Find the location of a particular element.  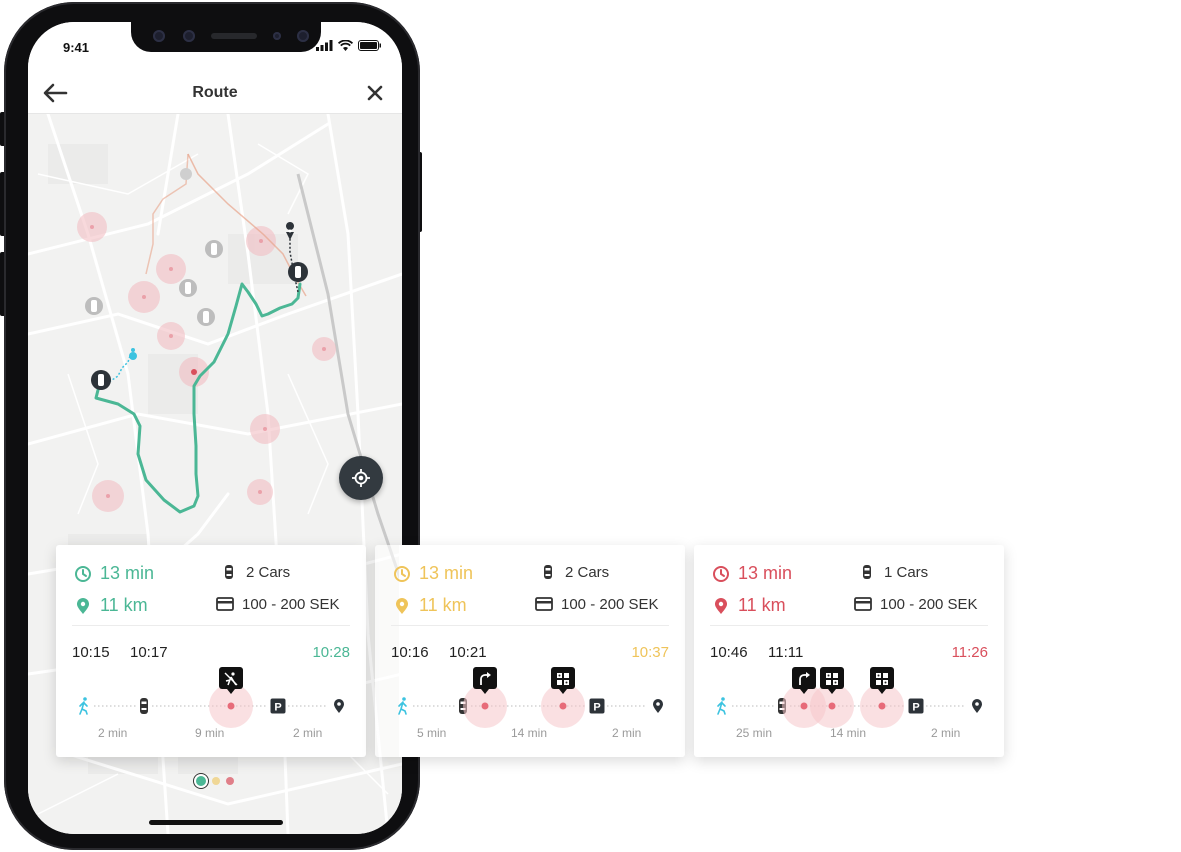

cars-value: 1 Cars is located at coordinates (906, 572).